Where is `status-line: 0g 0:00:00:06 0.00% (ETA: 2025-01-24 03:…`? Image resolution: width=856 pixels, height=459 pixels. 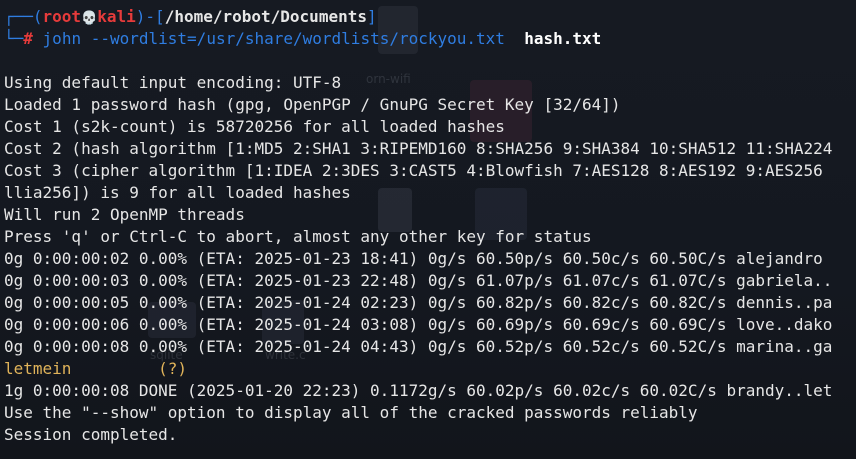
status-line: 0g 0:00:00:06 0.00% (ETA: 2025-01-24 03:… is located at coordinates (418, 324).